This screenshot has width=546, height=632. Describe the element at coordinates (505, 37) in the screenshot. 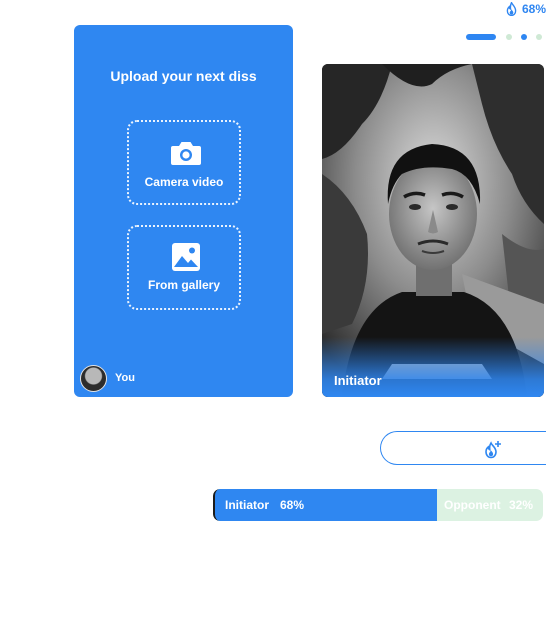

I see `page-indicator` at that location.